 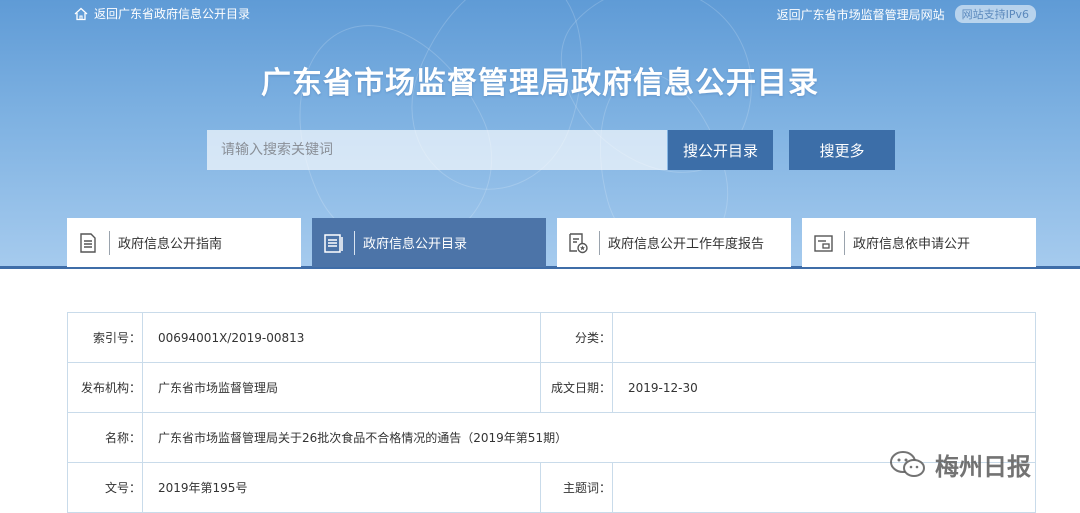 What do you see at coordinates (333, 243) in the screenshot?
I see `list-icon` at bounding box center [333, 243].